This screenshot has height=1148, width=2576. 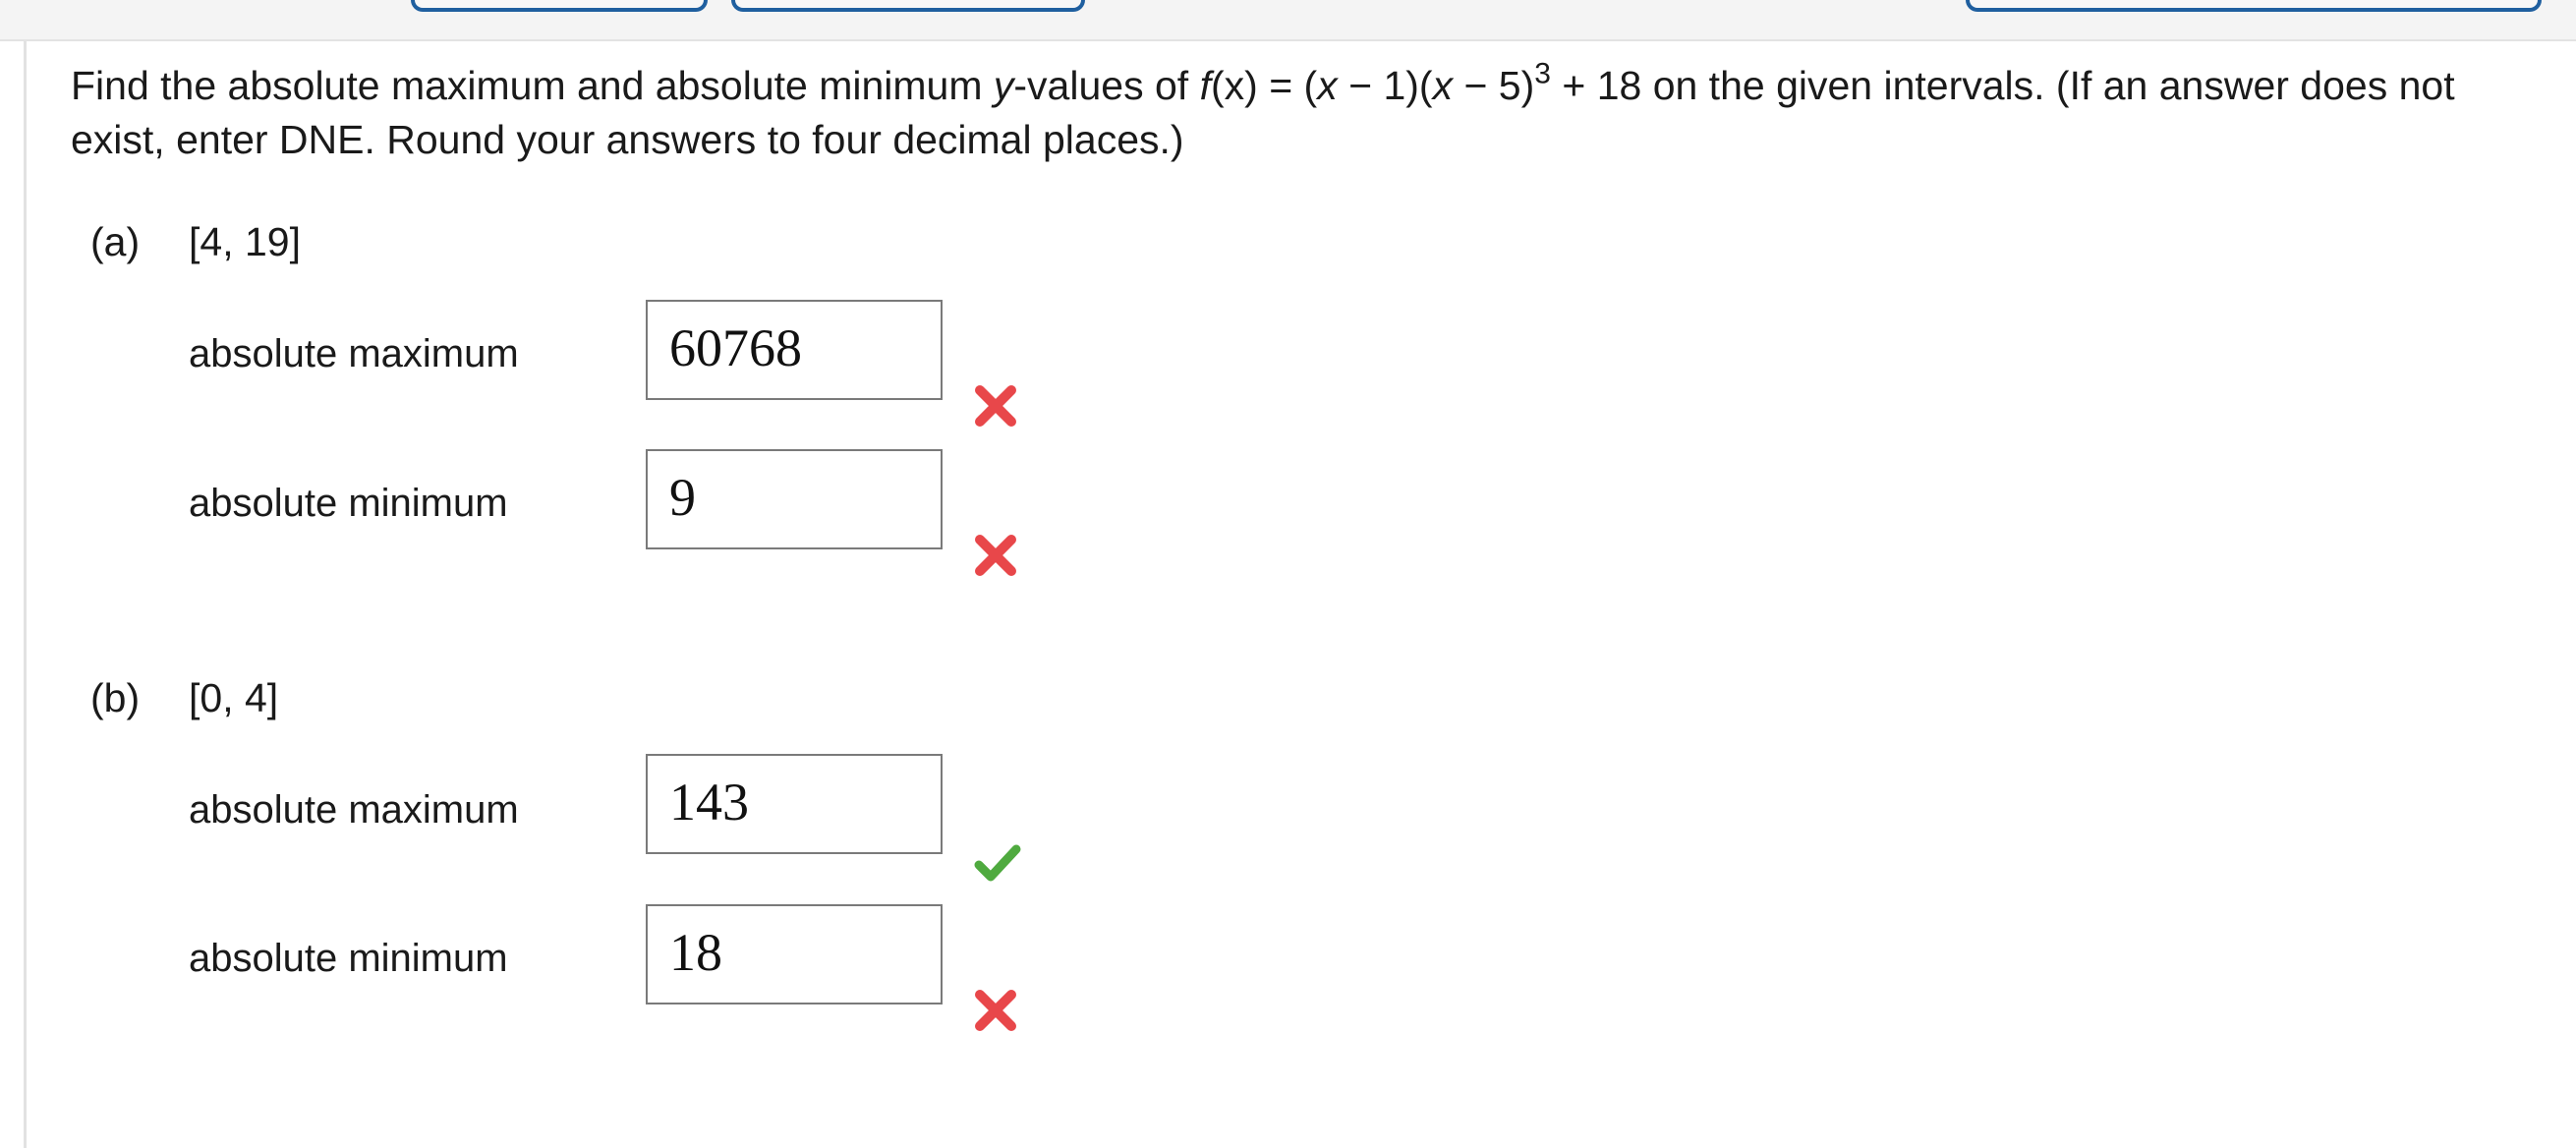 I want to click on part-a-min-label: absolute minimum, so click(x=348, y=503).